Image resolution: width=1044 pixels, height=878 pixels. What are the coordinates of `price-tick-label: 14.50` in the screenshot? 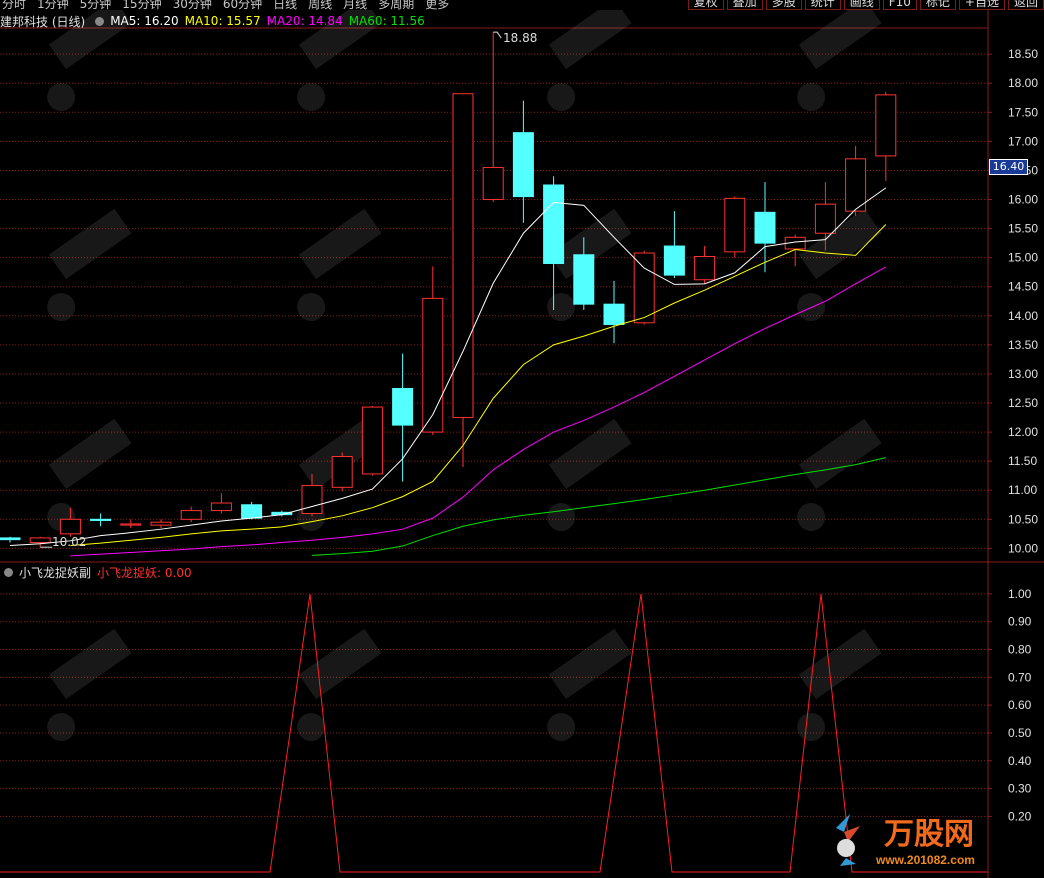 It's located at (1023, 287).